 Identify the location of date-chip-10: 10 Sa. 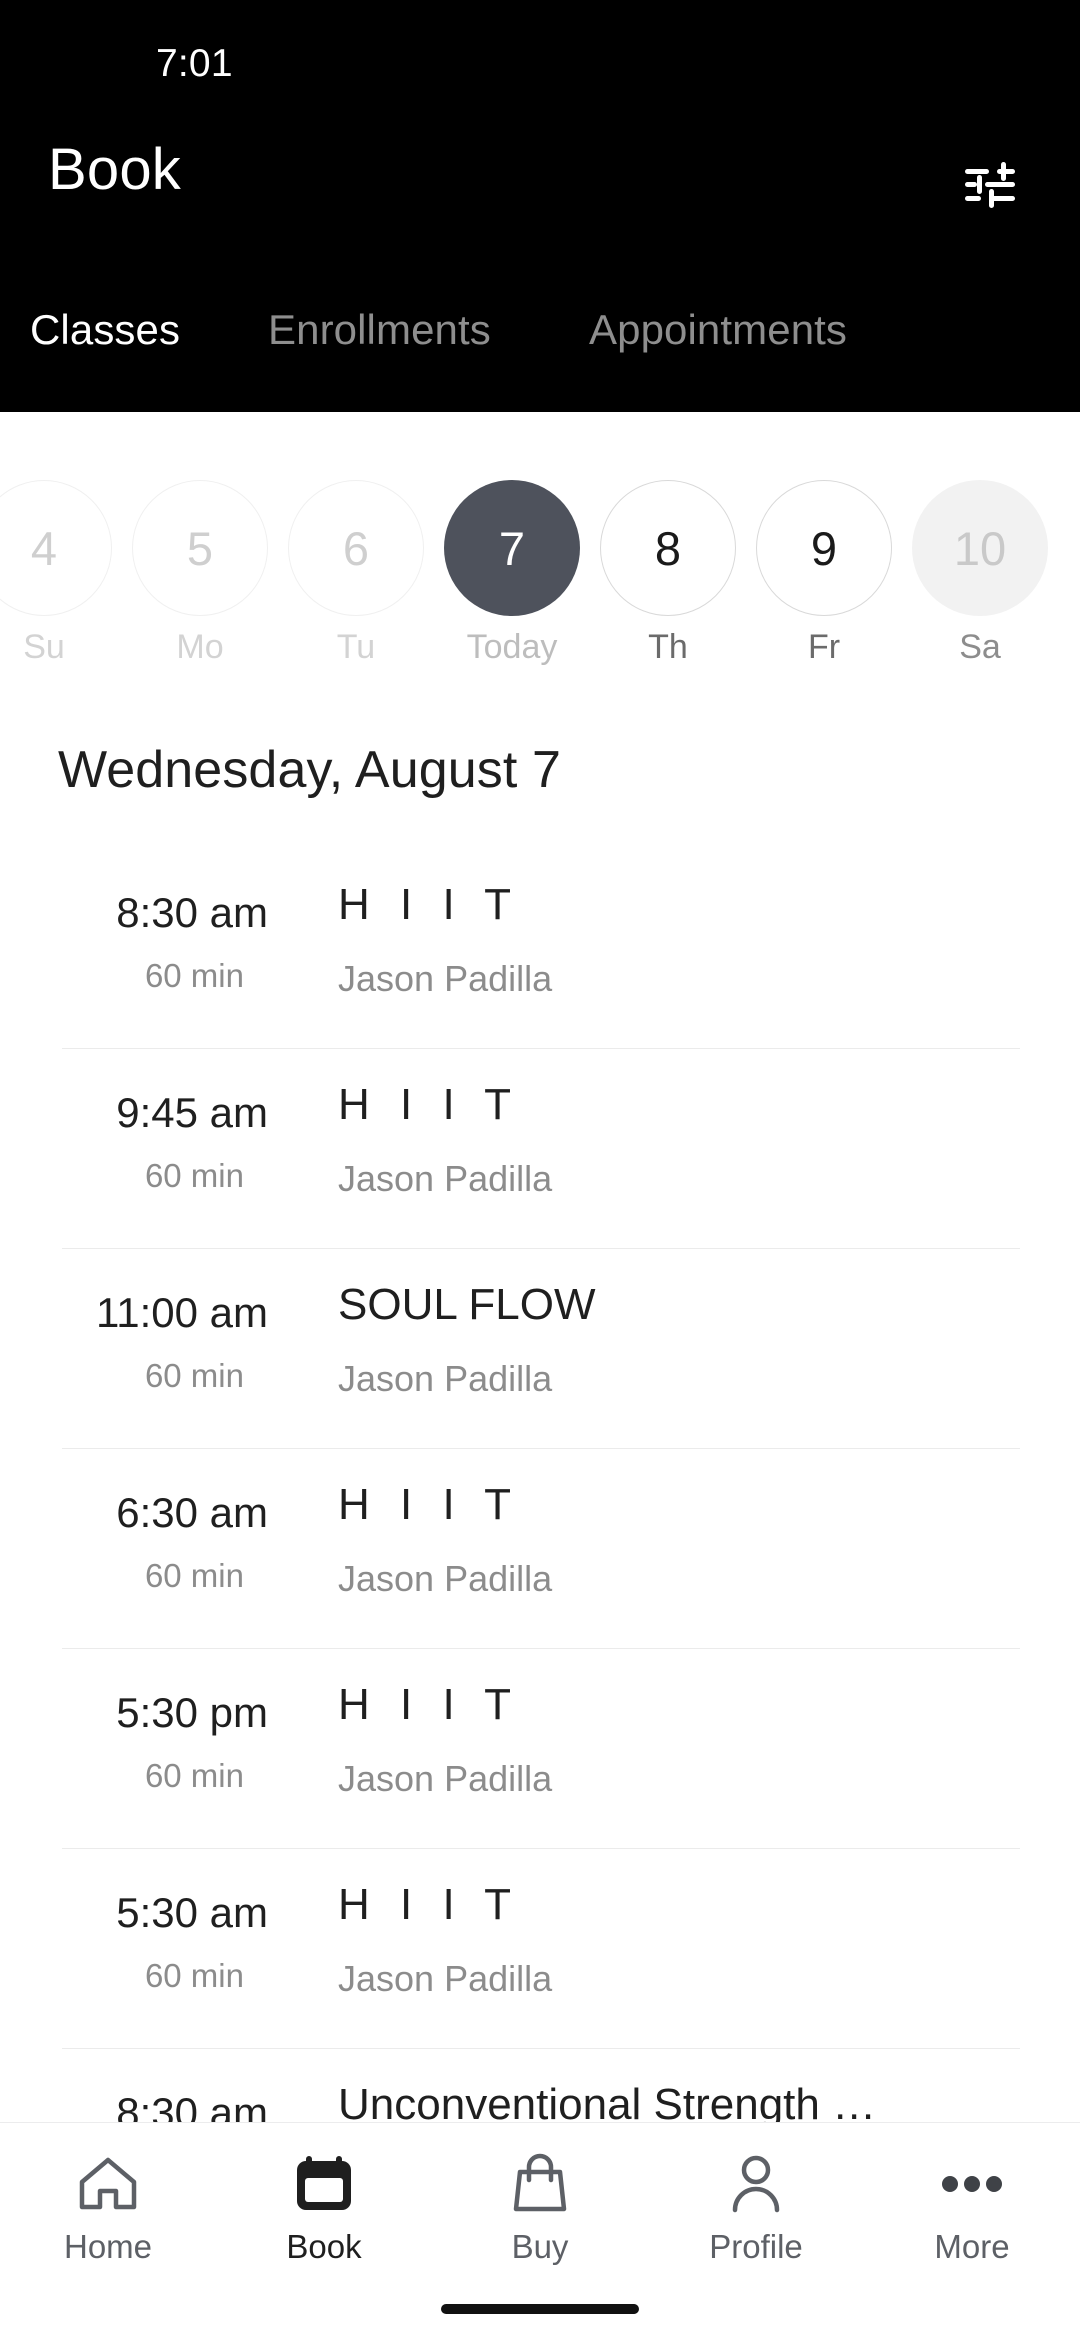
(980, 572).